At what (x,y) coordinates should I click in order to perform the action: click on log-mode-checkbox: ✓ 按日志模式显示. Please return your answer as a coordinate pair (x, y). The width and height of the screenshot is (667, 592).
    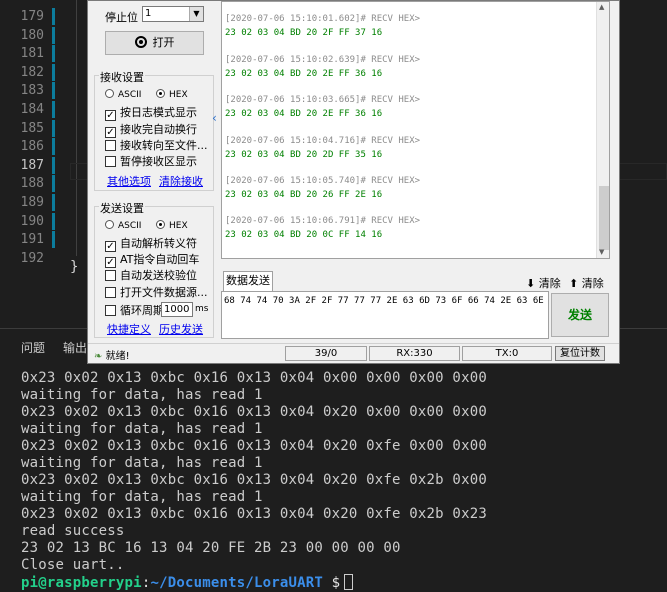
    Looking at the image, I should click on (151, 112).